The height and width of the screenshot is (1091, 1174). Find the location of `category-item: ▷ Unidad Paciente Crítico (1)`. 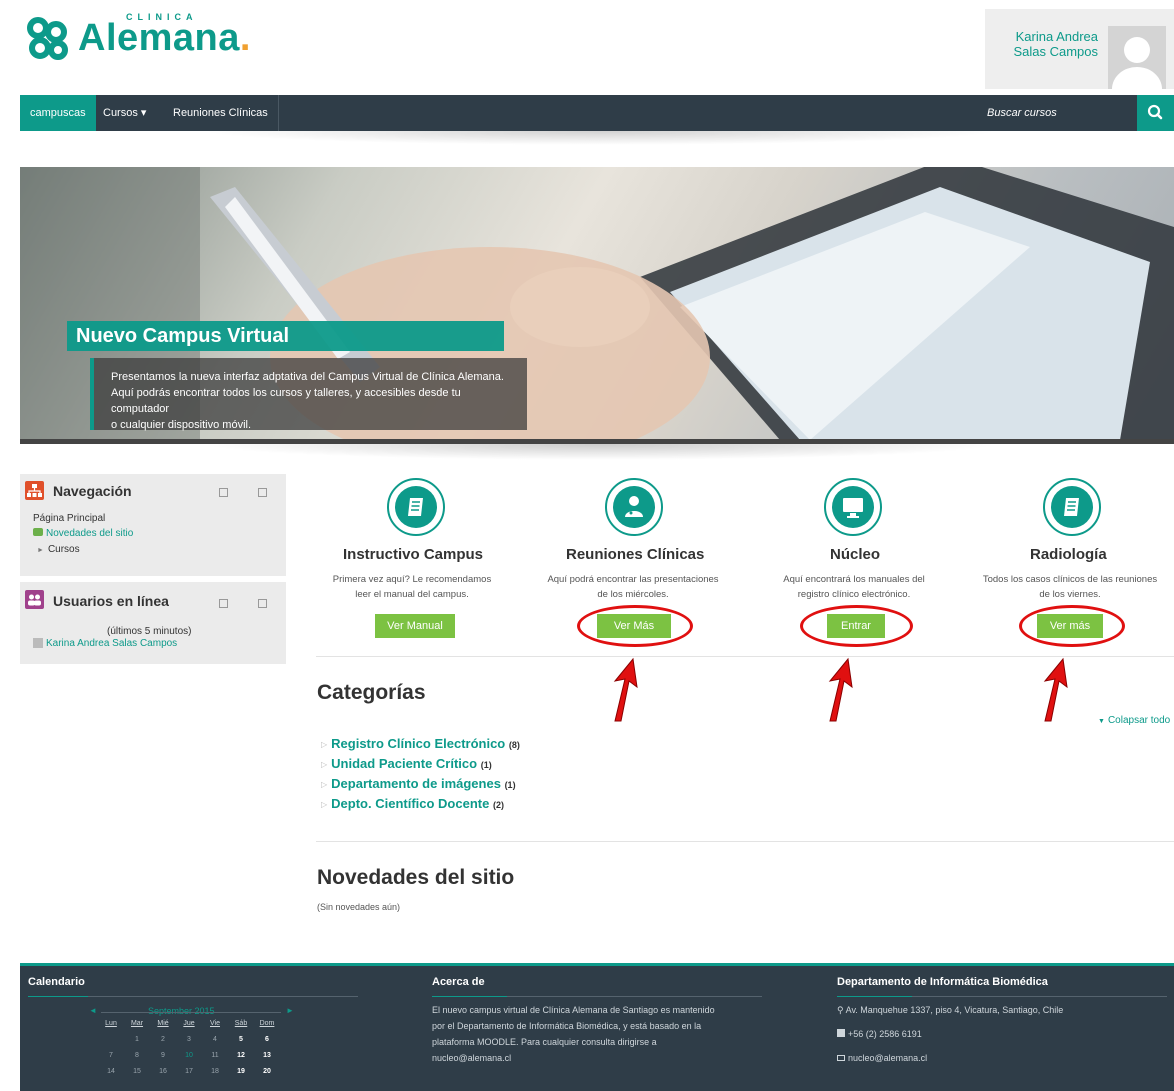

category-item: ▷ Unidad Paciente Crítico (1) is located at coordinates (406, 763).